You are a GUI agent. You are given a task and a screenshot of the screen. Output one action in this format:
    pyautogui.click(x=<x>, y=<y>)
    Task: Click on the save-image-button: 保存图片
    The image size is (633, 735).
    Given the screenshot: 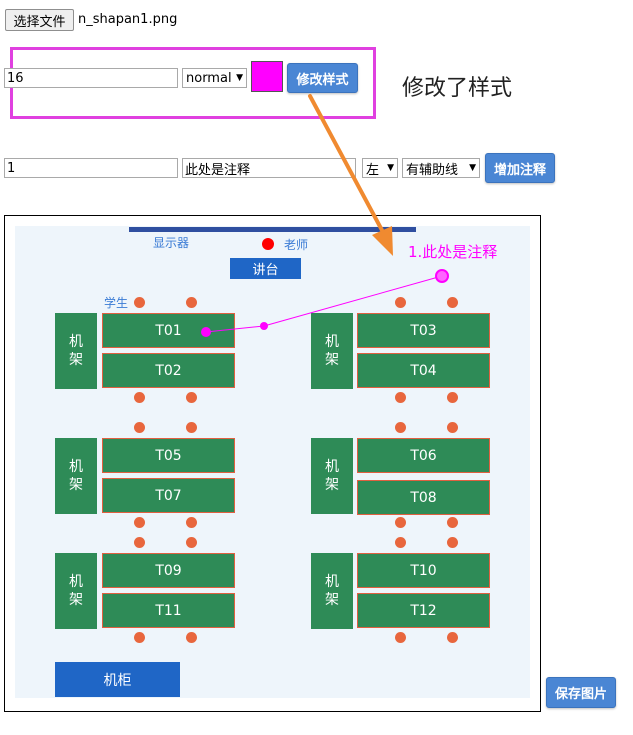 What is the action you would take?
    pyautogui.click(x=581, y=692)
    